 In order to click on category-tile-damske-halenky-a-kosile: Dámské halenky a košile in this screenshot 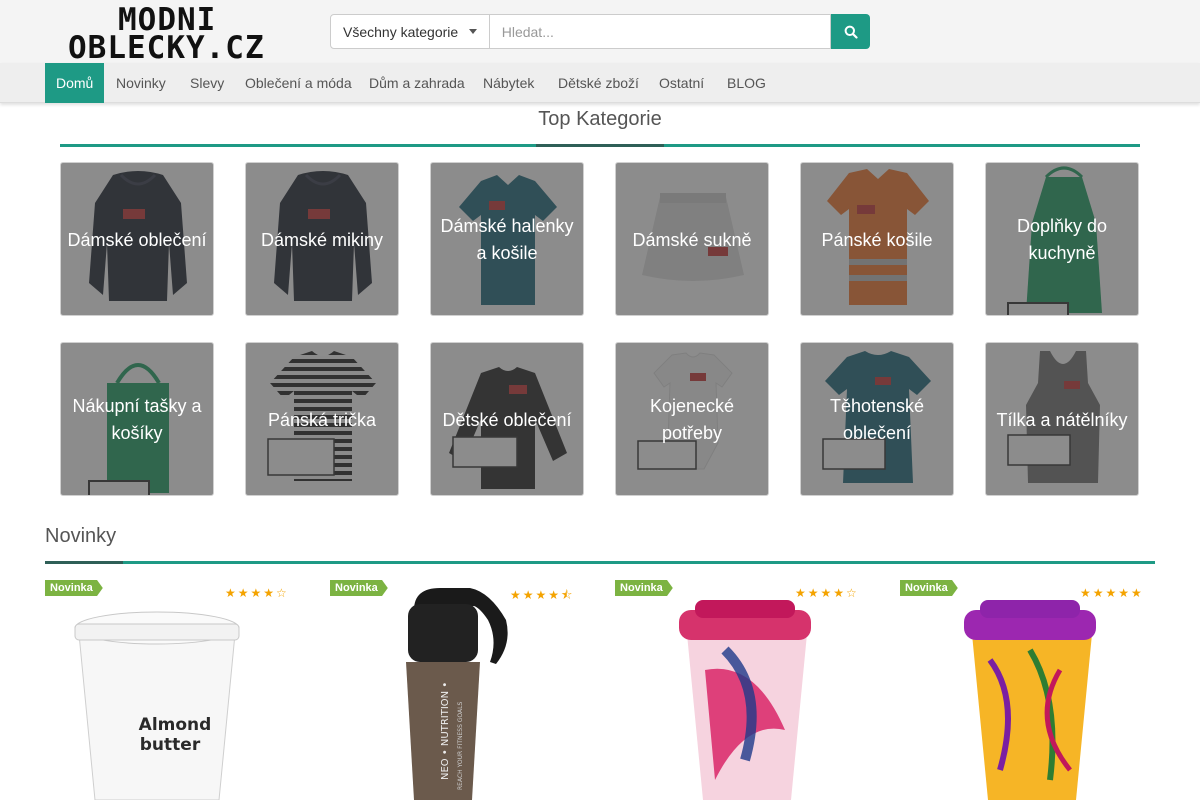, I will do `click(507, 239)`.